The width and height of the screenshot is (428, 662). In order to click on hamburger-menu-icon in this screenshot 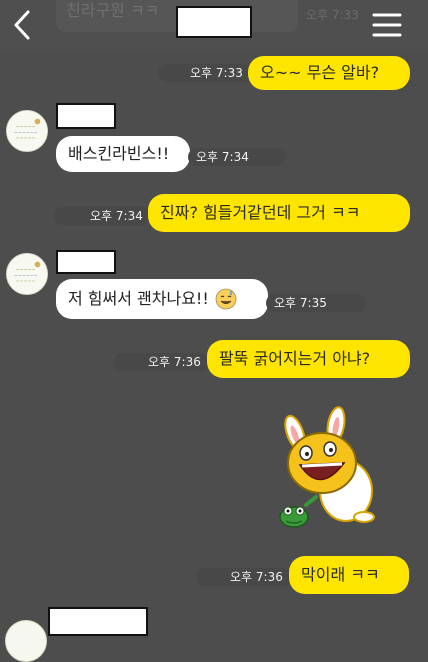, I will do `click(387, 25)`.